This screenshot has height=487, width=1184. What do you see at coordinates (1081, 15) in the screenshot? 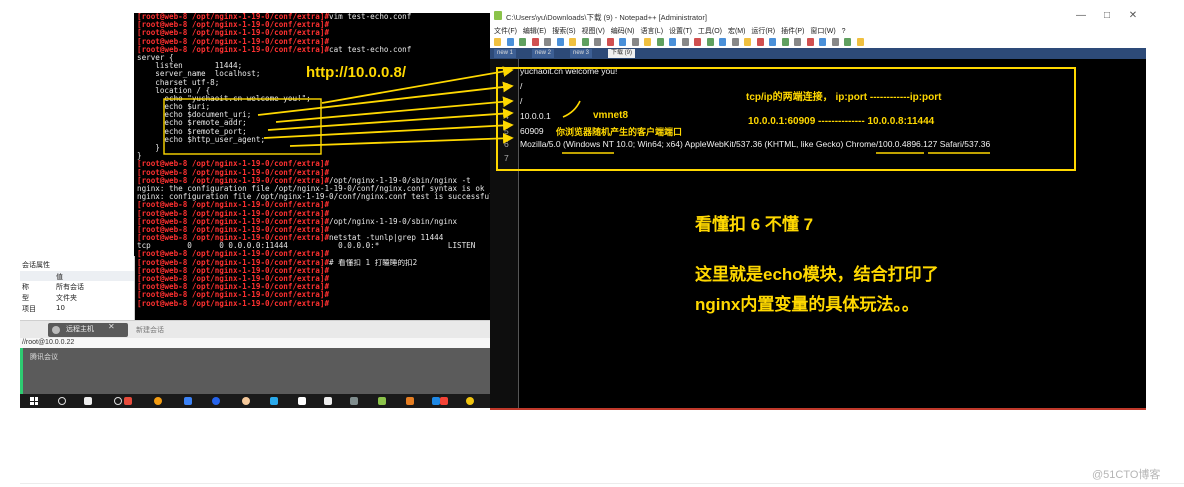
I see `minimize-button: —` at bounding box center [1081, 15].